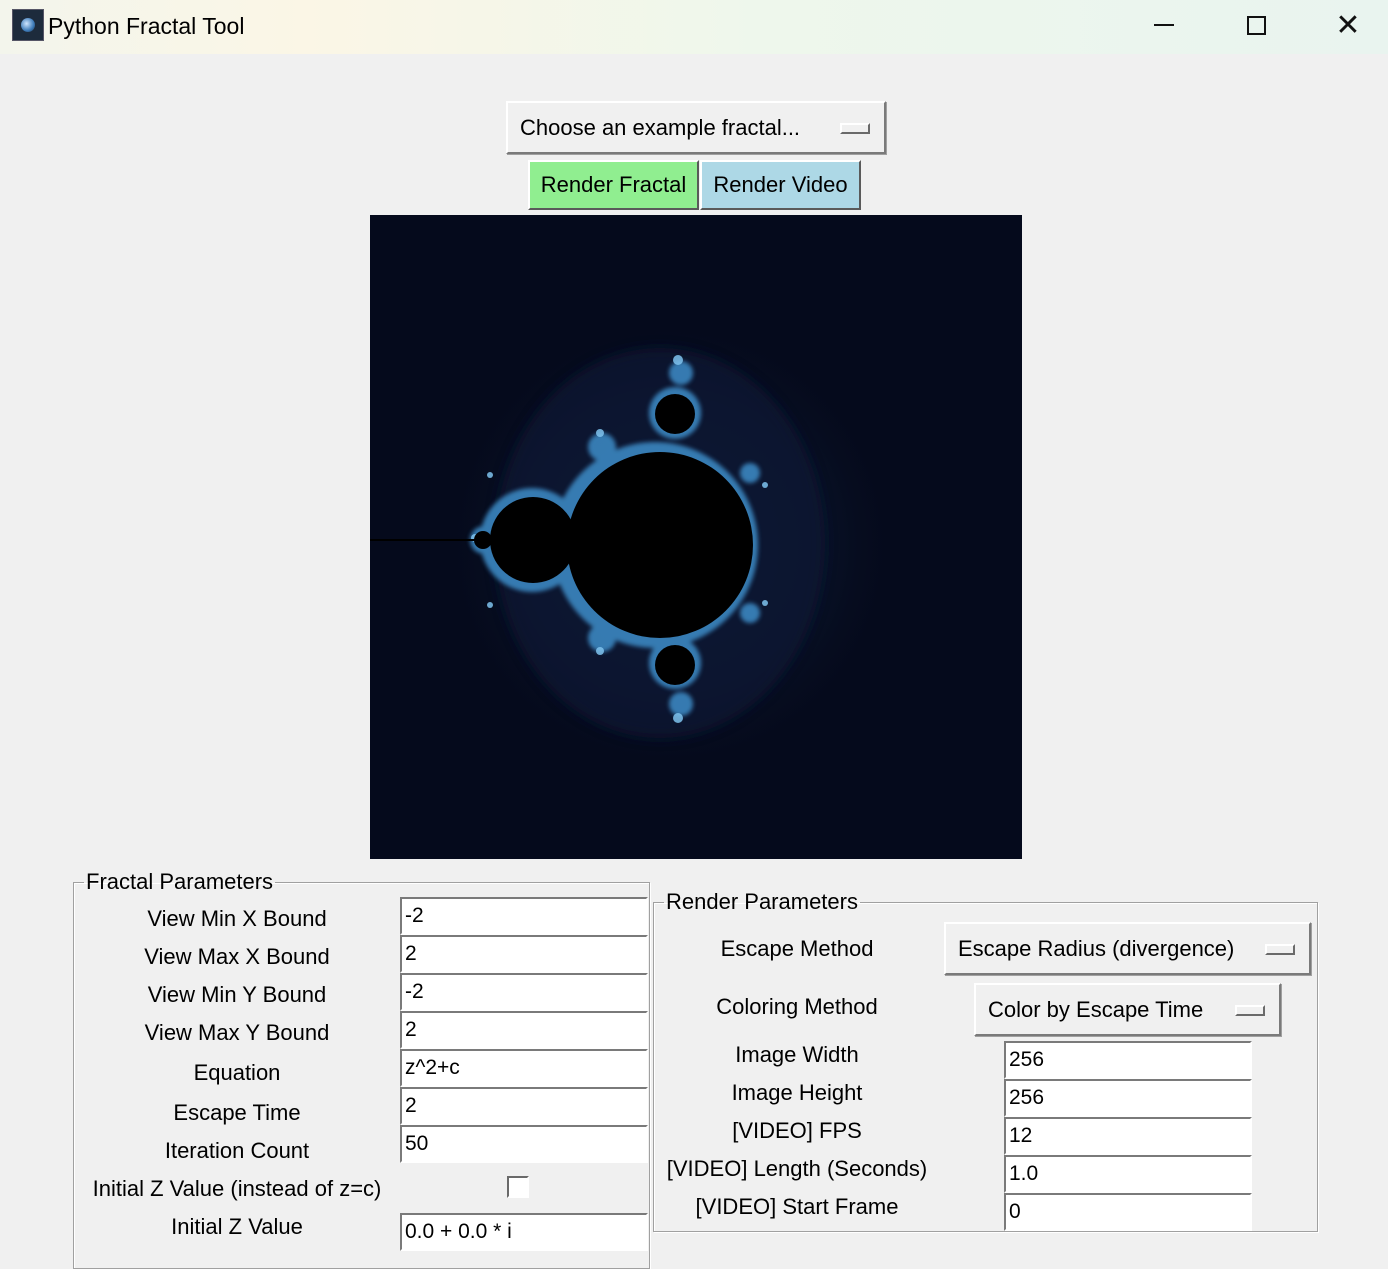 This screenshot has width=1388, height=1269. What do you see at coordinates (1128, 1212) in the screenshot?
I see `video-start-frame-input: 0` at bounding box center [1128, 1212].